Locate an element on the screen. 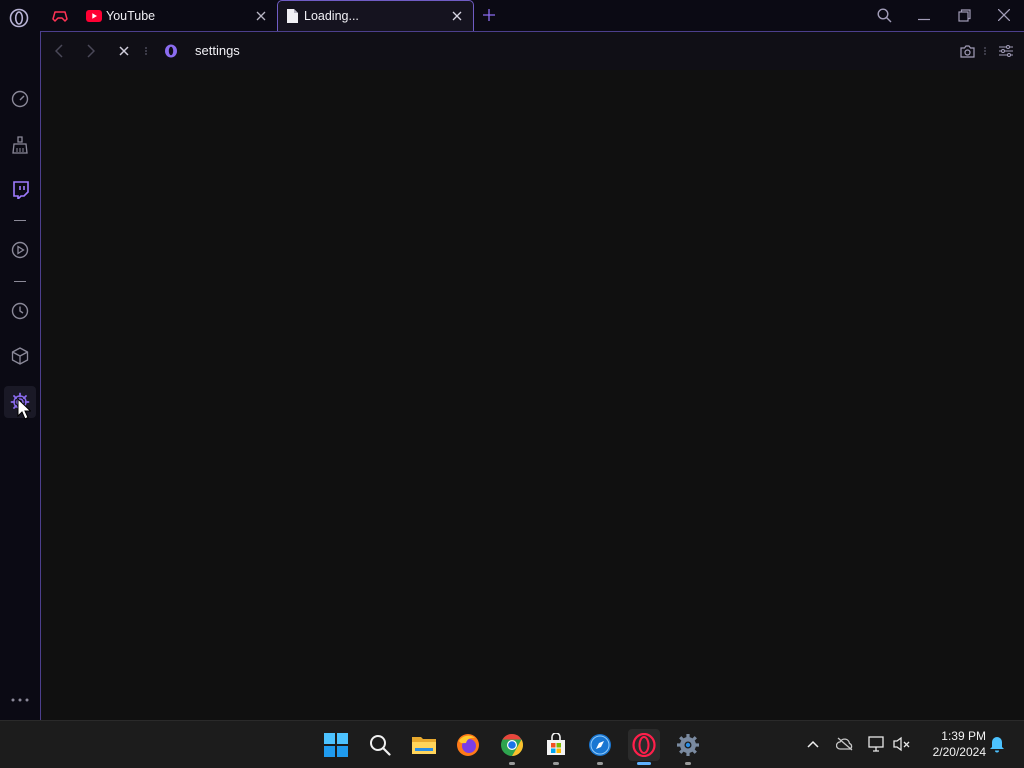 The width and height of the screenshot is (1024, 768). start-button is located at coordinates (336, 745).